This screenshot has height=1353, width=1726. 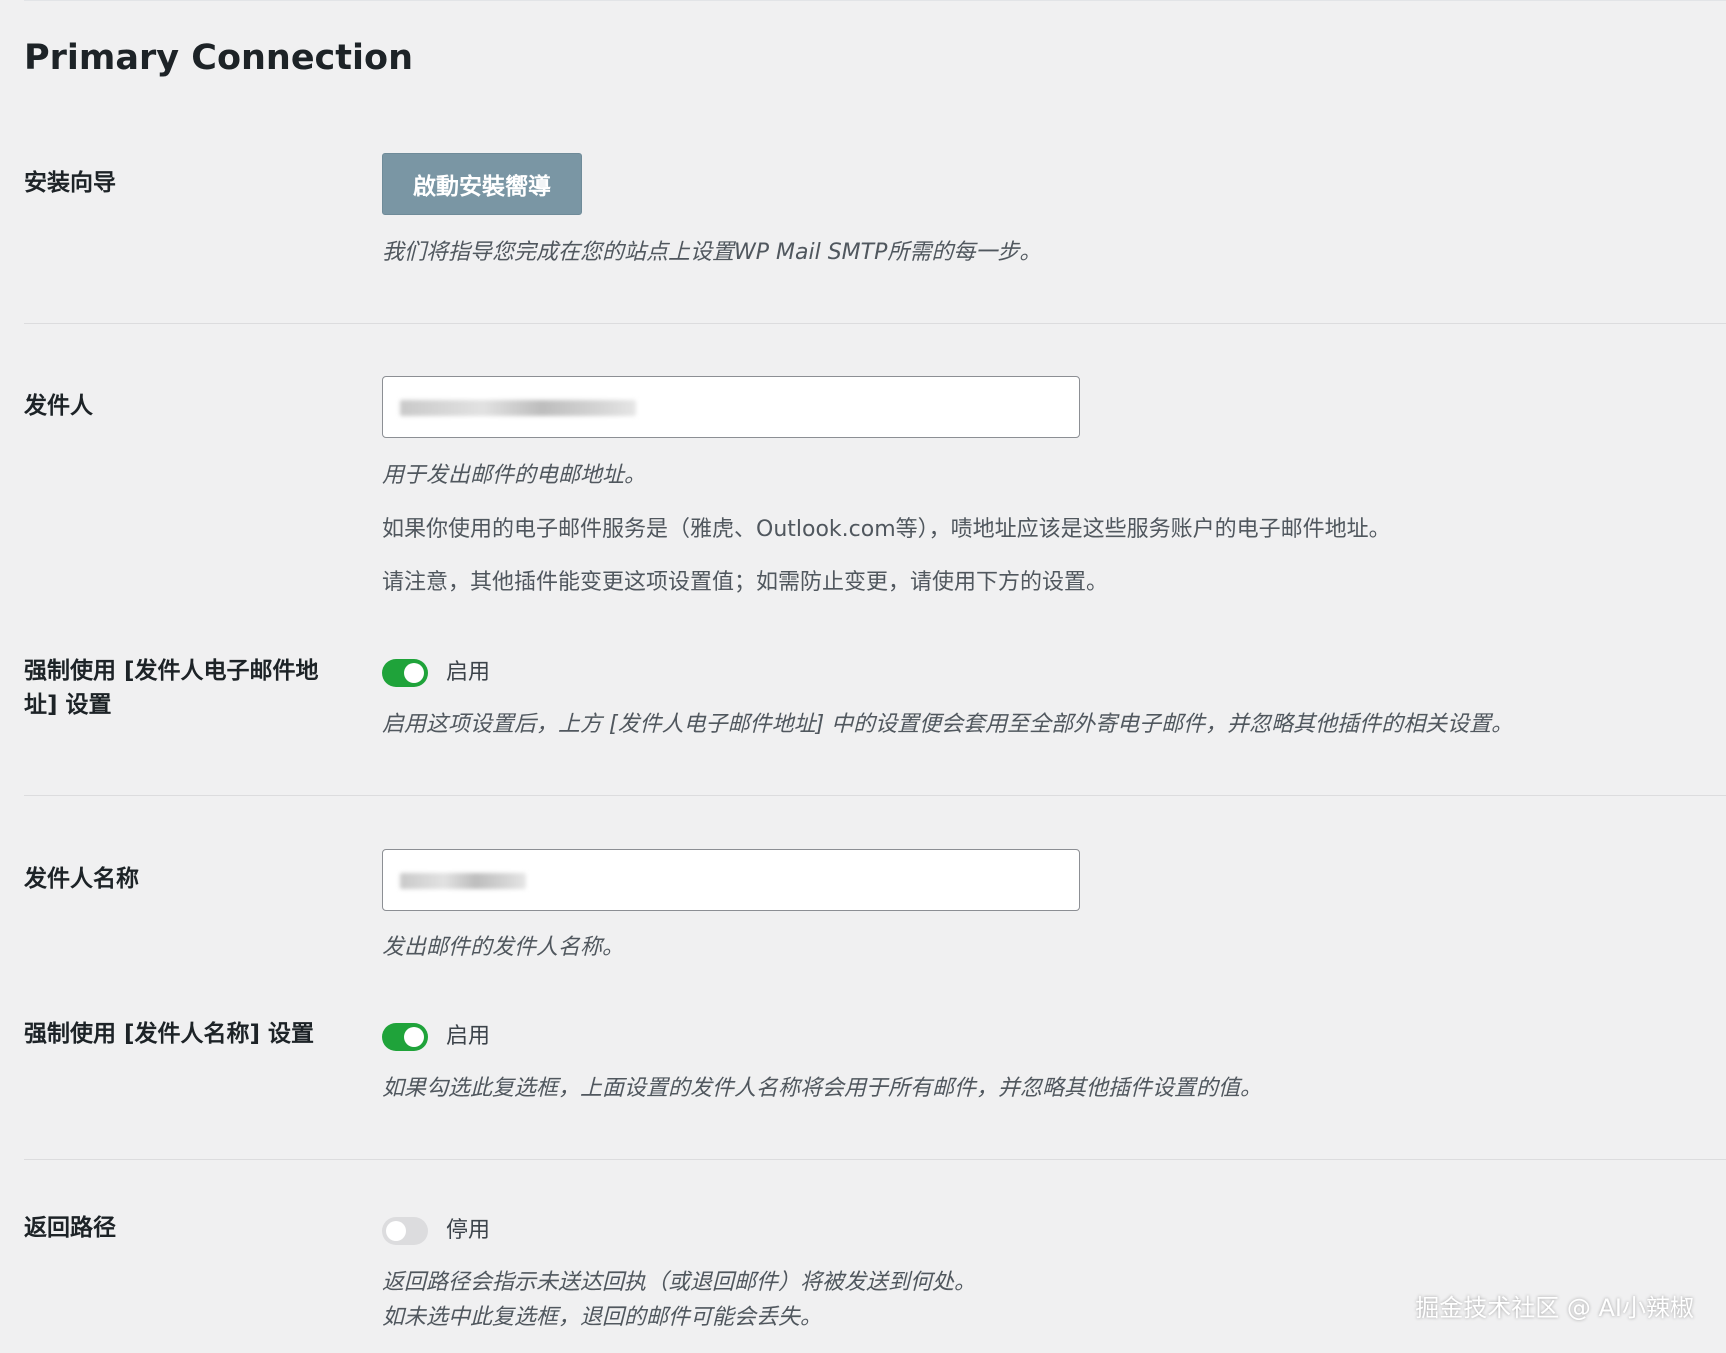 I want to click on force-from-name-description: 如果勾选此复选框，上面设置的发件人名称将会用于所有邮件，并忽略其他插件设置的值。, so click(x=822, y=1088).